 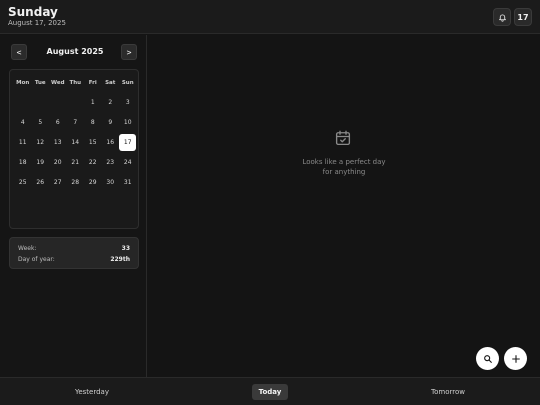 I want to click on day-of-year-label: Day of year:, so click(x=36, y=259).